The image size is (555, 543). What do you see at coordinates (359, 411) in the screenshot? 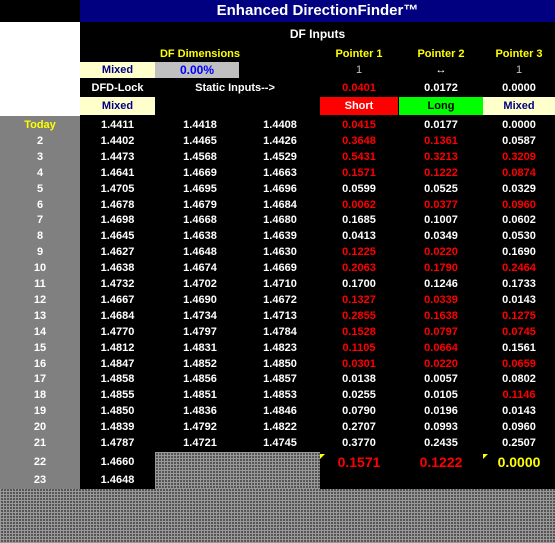
I see `pointer-1-cell: 0.0790` at bounding box center [359, 411].